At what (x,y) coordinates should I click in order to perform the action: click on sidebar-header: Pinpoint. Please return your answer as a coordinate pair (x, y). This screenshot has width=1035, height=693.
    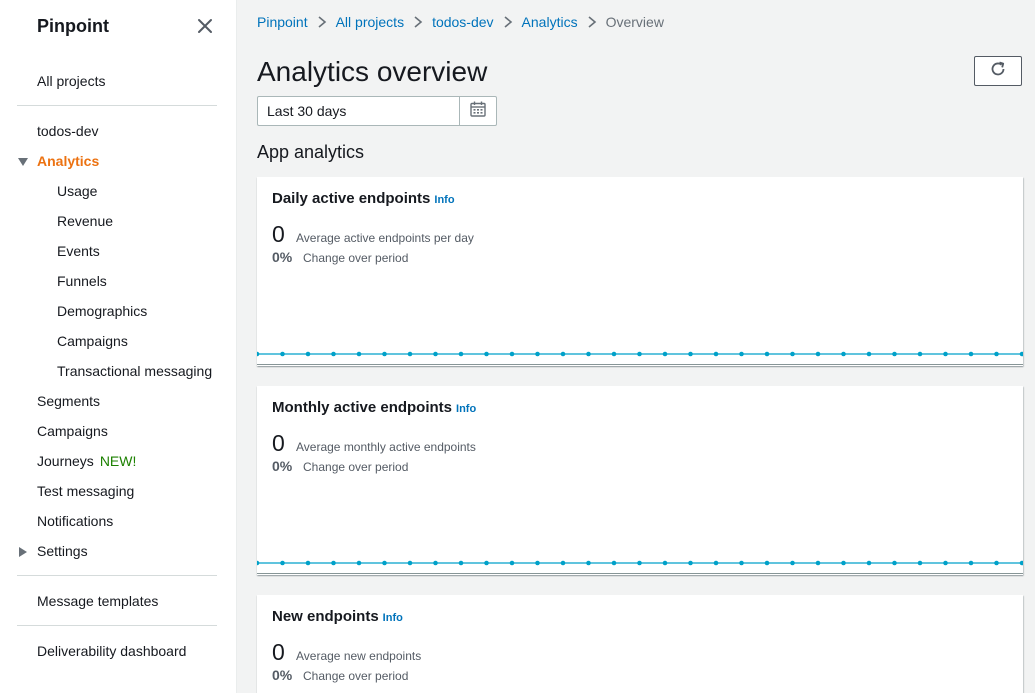
    Looking at the image, I should click on (126, 27).